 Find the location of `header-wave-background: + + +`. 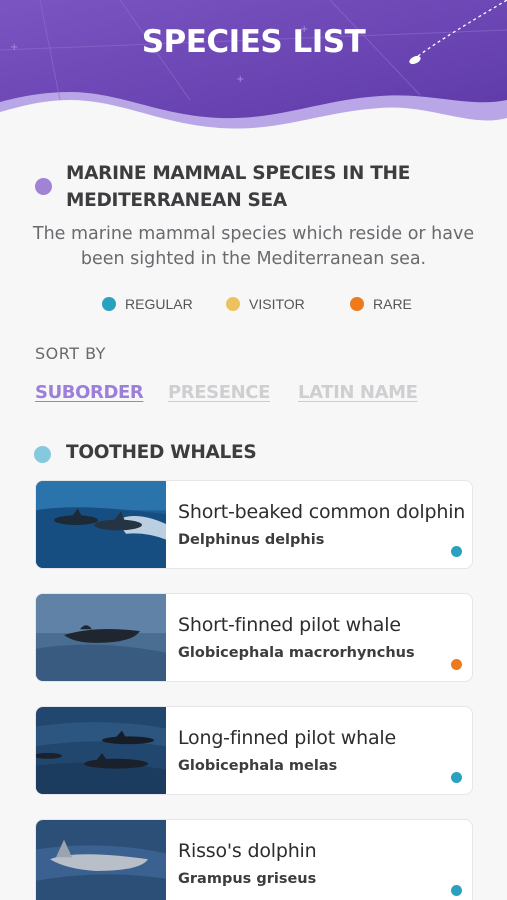

header-wave-background: + + + is located at coordinates (253, 64).